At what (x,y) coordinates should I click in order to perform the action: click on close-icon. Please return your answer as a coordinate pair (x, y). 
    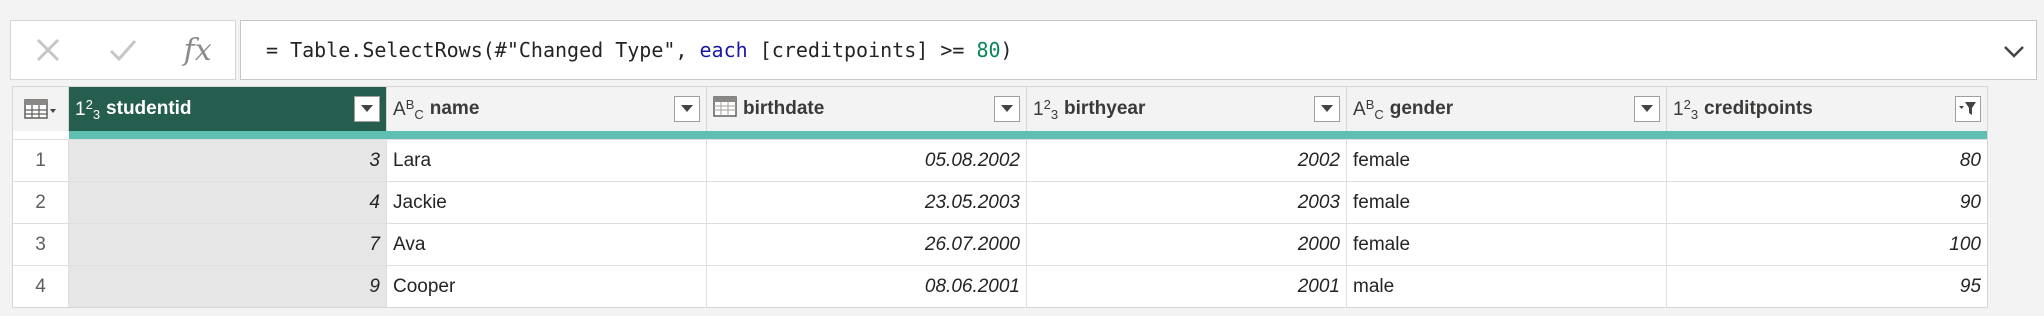
    Looking at the image, I should click on (48, 50).